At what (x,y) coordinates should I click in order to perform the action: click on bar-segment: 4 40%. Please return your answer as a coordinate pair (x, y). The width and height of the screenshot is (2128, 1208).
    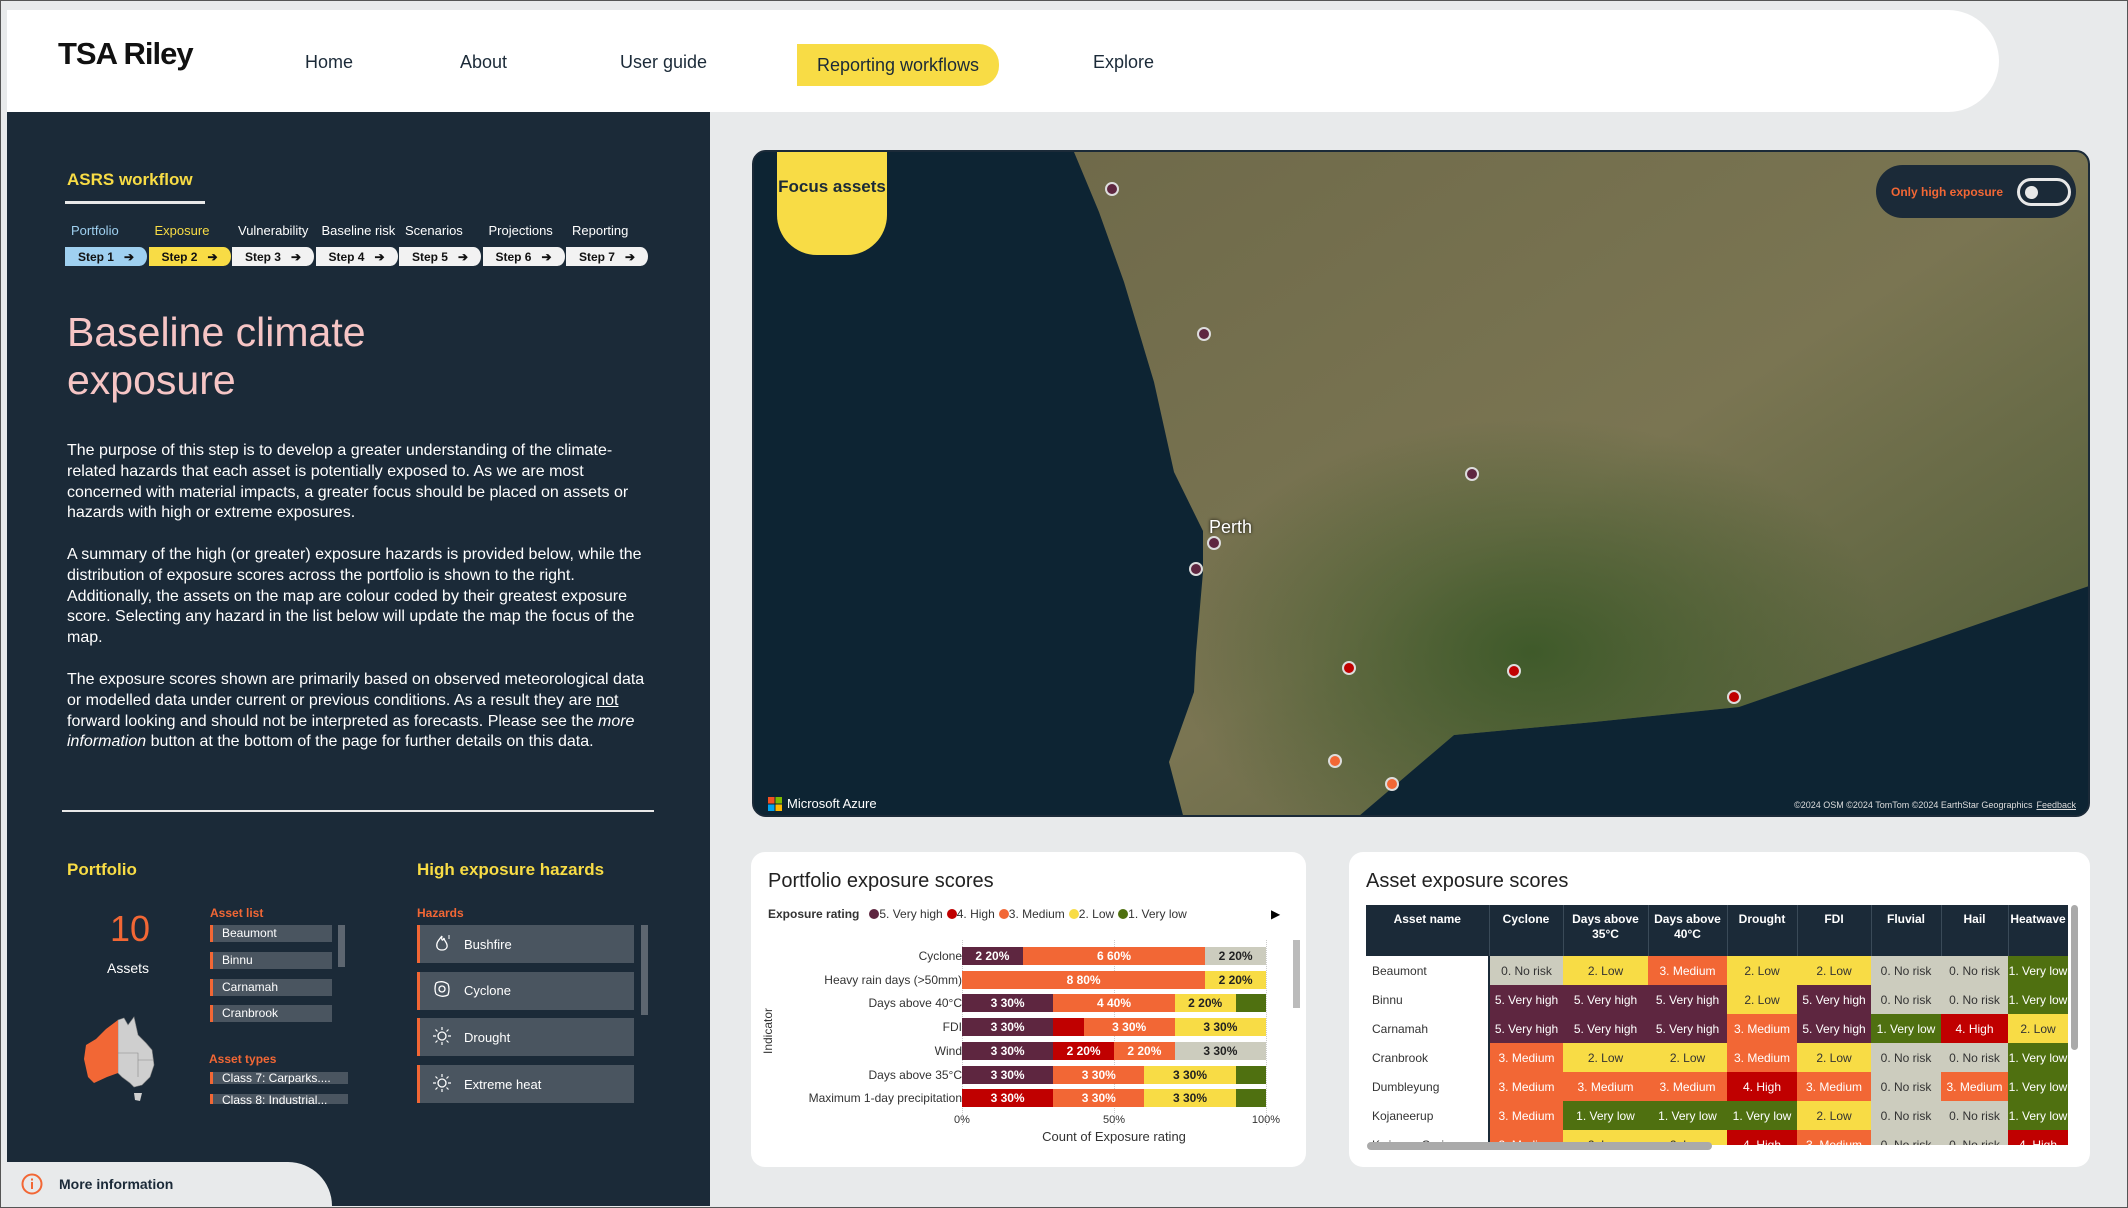
    Looking at the image, I should click on (1114, 1003).